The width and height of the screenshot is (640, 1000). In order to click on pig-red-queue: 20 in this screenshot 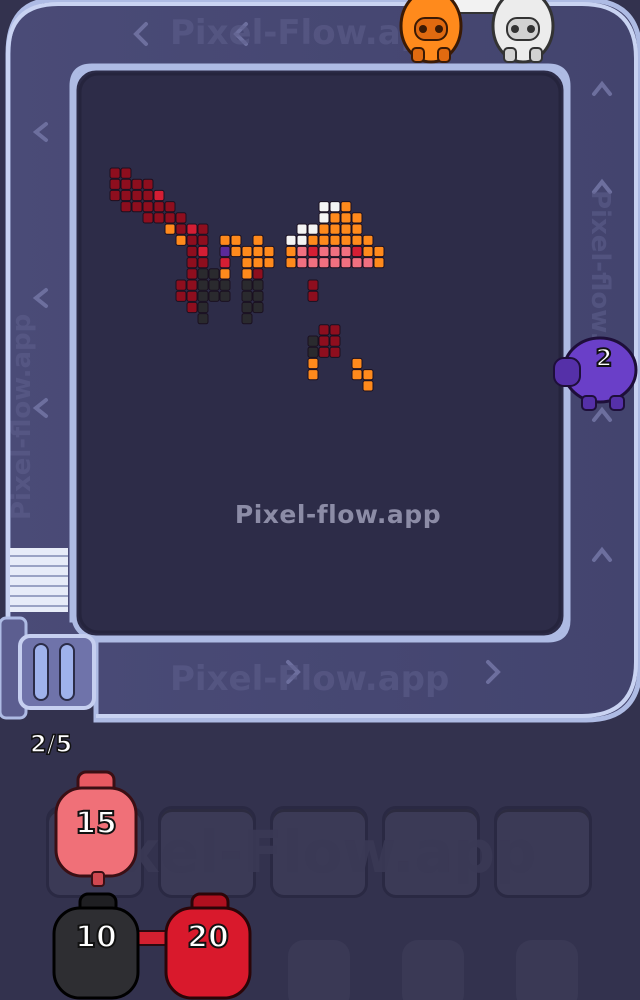, I will do `click(208, 946)`.